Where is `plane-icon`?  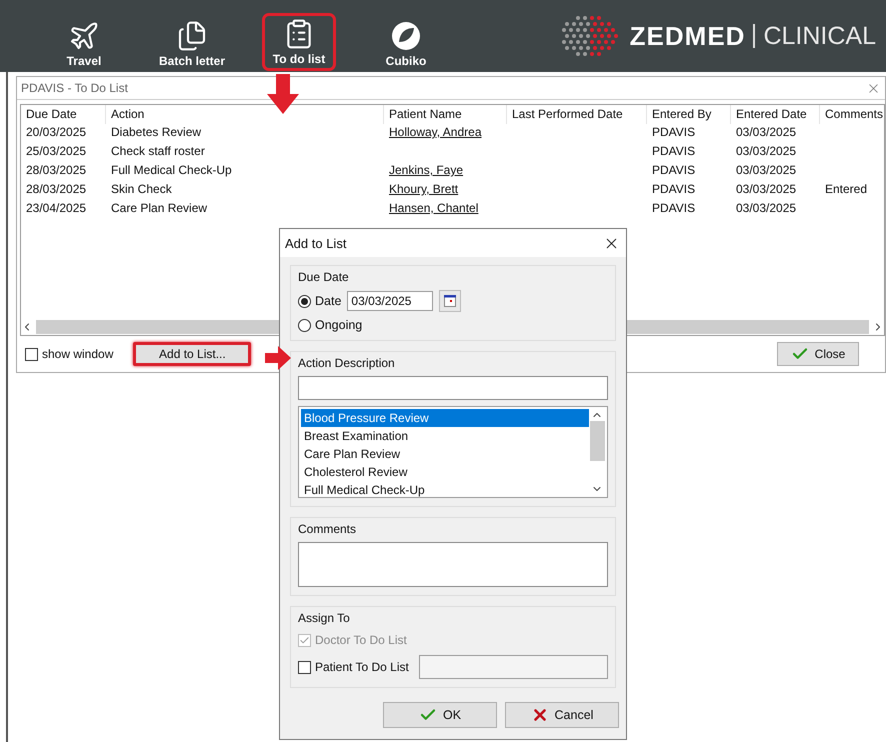
plane-icon is located at coordinates (84, 36).